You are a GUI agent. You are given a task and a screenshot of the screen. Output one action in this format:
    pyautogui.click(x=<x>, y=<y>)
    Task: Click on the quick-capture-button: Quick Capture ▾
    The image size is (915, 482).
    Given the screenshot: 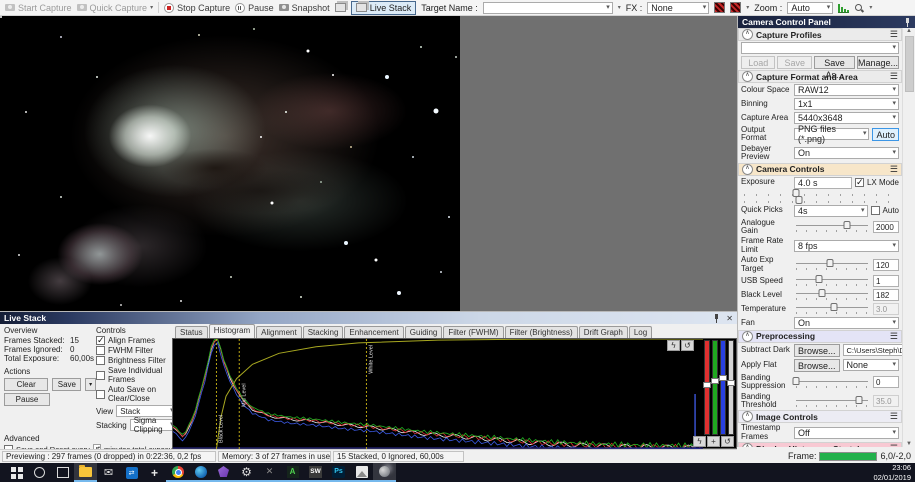 What is the action you would take?
    pyautogui.click(x=114, y=8)
    